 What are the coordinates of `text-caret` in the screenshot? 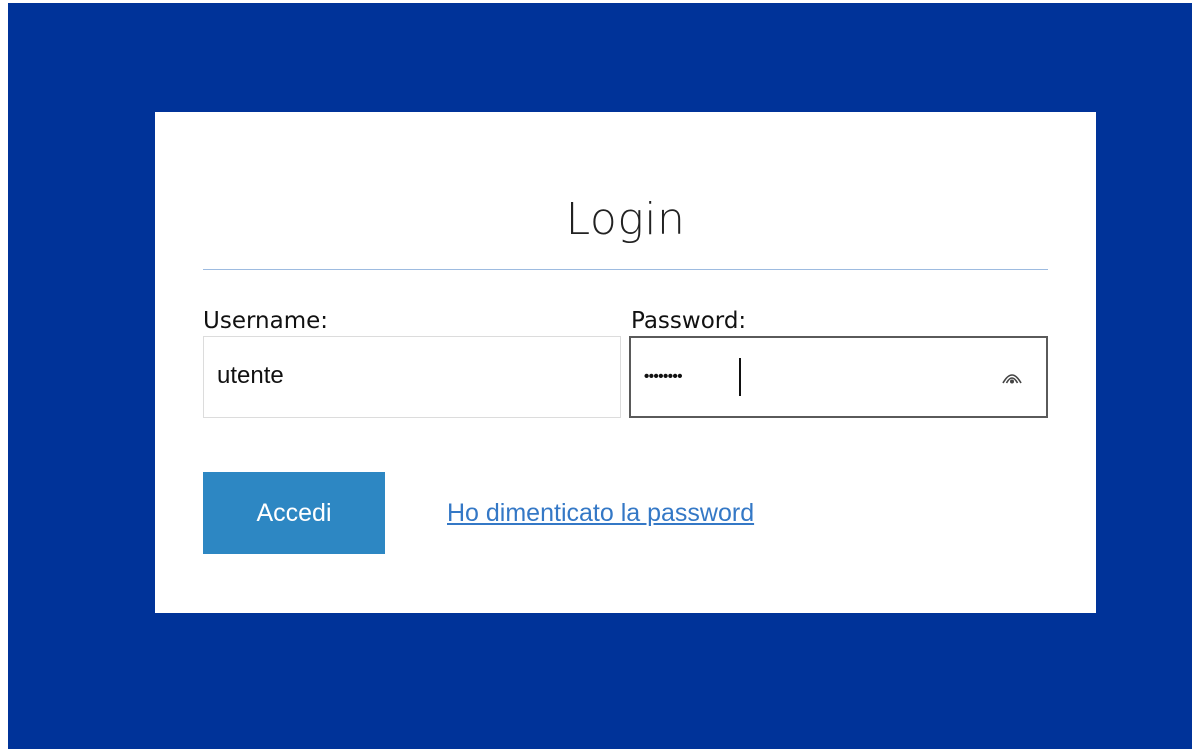 It's located at (740, 377).